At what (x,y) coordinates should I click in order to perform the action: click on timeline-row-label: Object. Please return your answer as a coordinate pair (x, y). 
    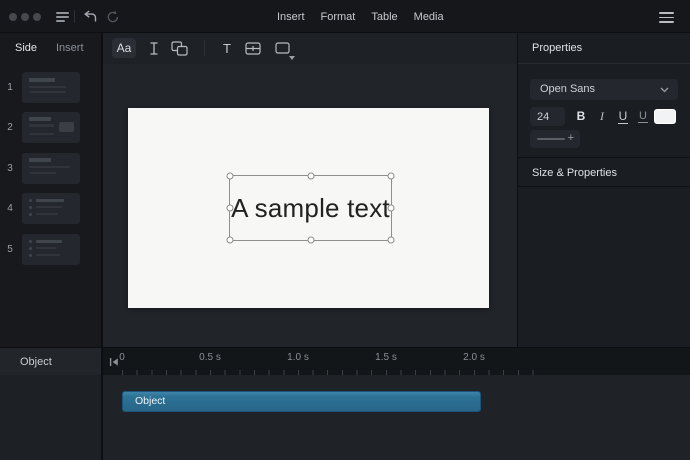
    Looking at the image, I should click on (36, 362).